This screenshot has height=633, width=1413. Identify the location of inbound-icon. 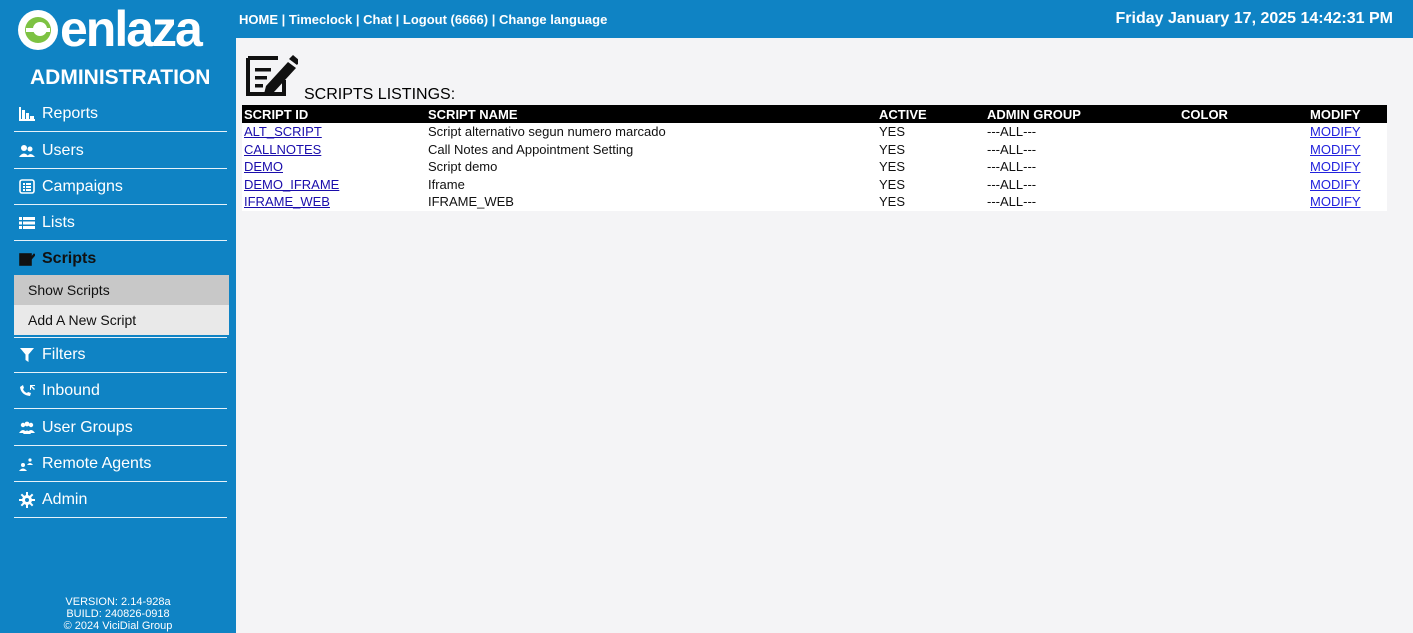
(27, 391).